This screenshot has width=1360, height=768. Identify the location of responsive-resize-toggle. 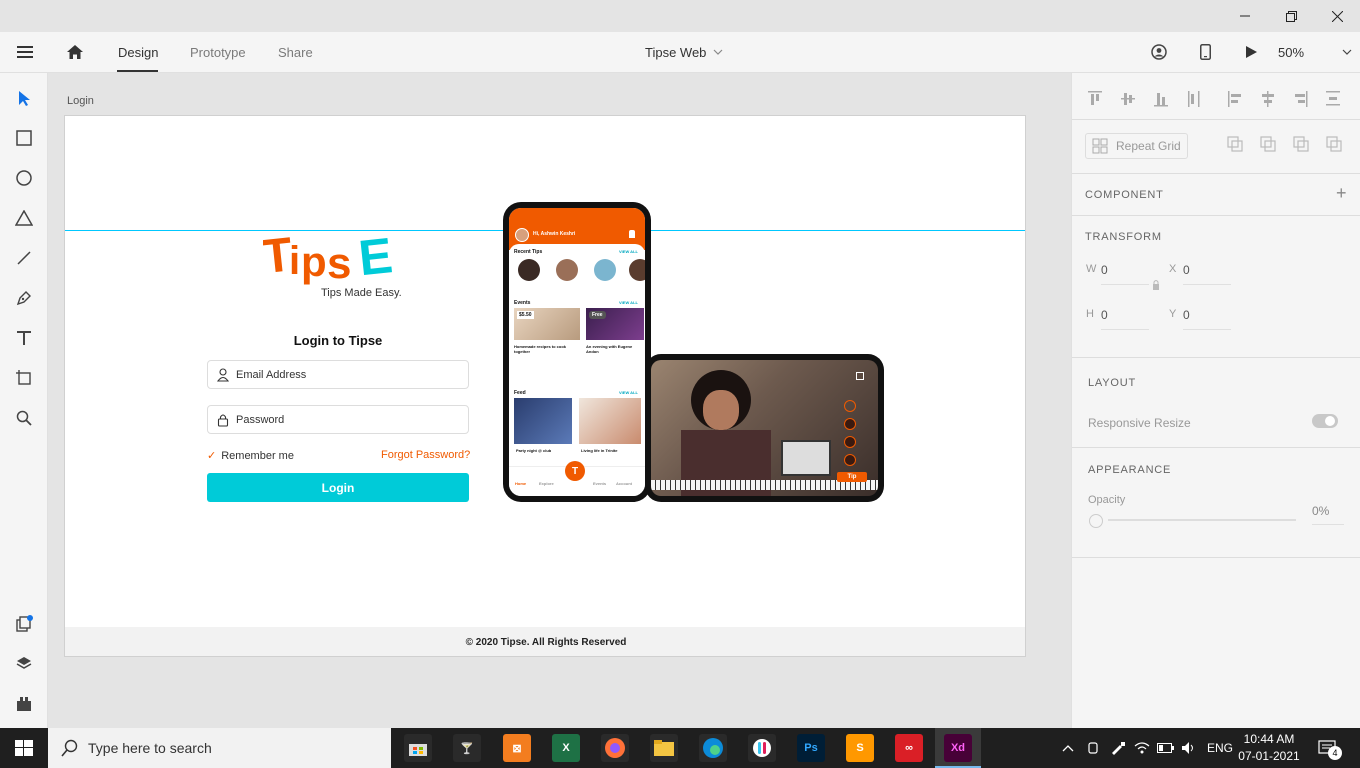
(1325, 421).